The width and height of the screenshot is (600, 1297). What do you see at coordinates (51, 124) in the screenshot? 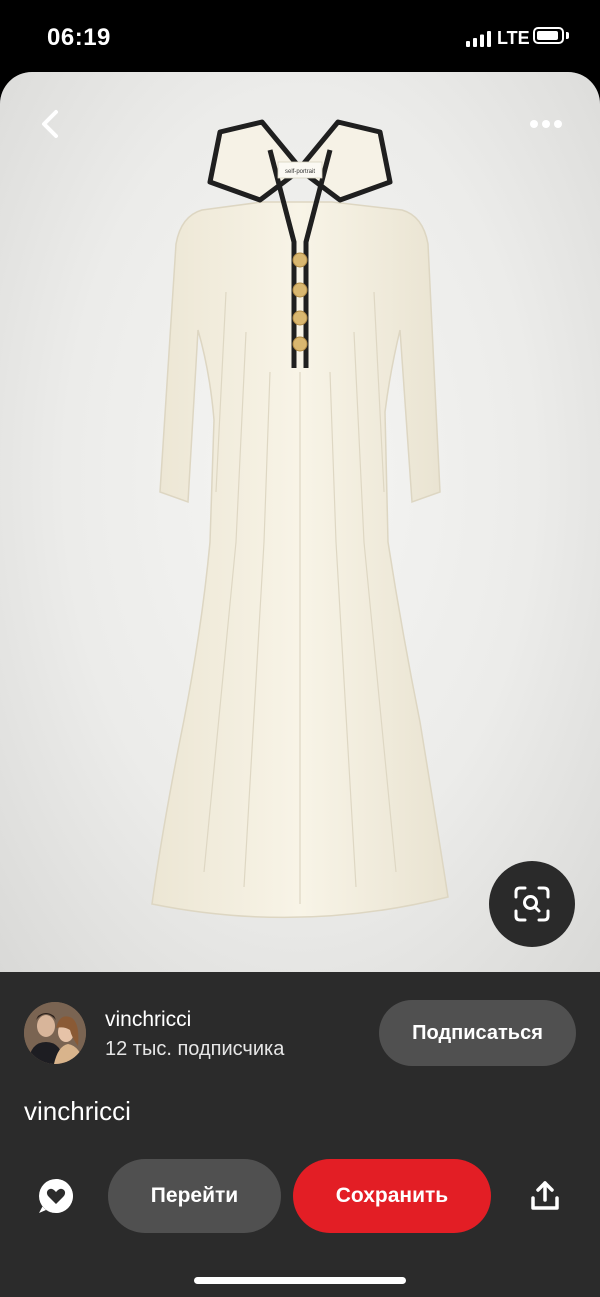
I see `back-chevron-icon` at bounding box center [51, 124].